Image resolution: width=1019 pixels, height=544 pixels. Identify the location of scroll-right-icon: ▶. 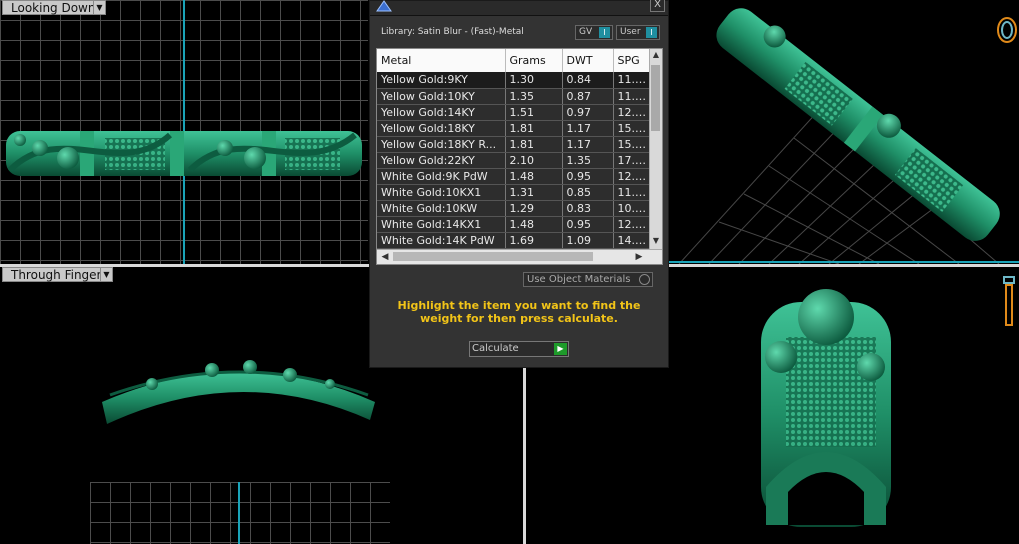
(639, 257).